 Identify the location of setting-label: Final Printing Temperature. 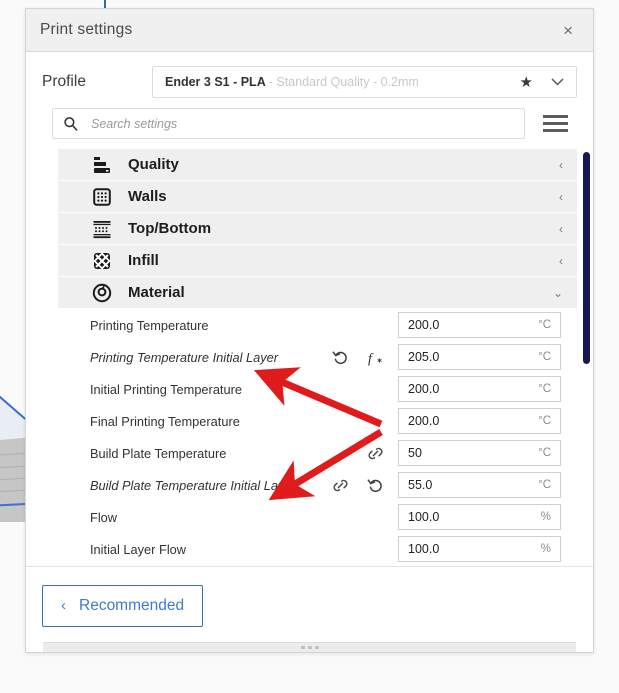
(165, 421).